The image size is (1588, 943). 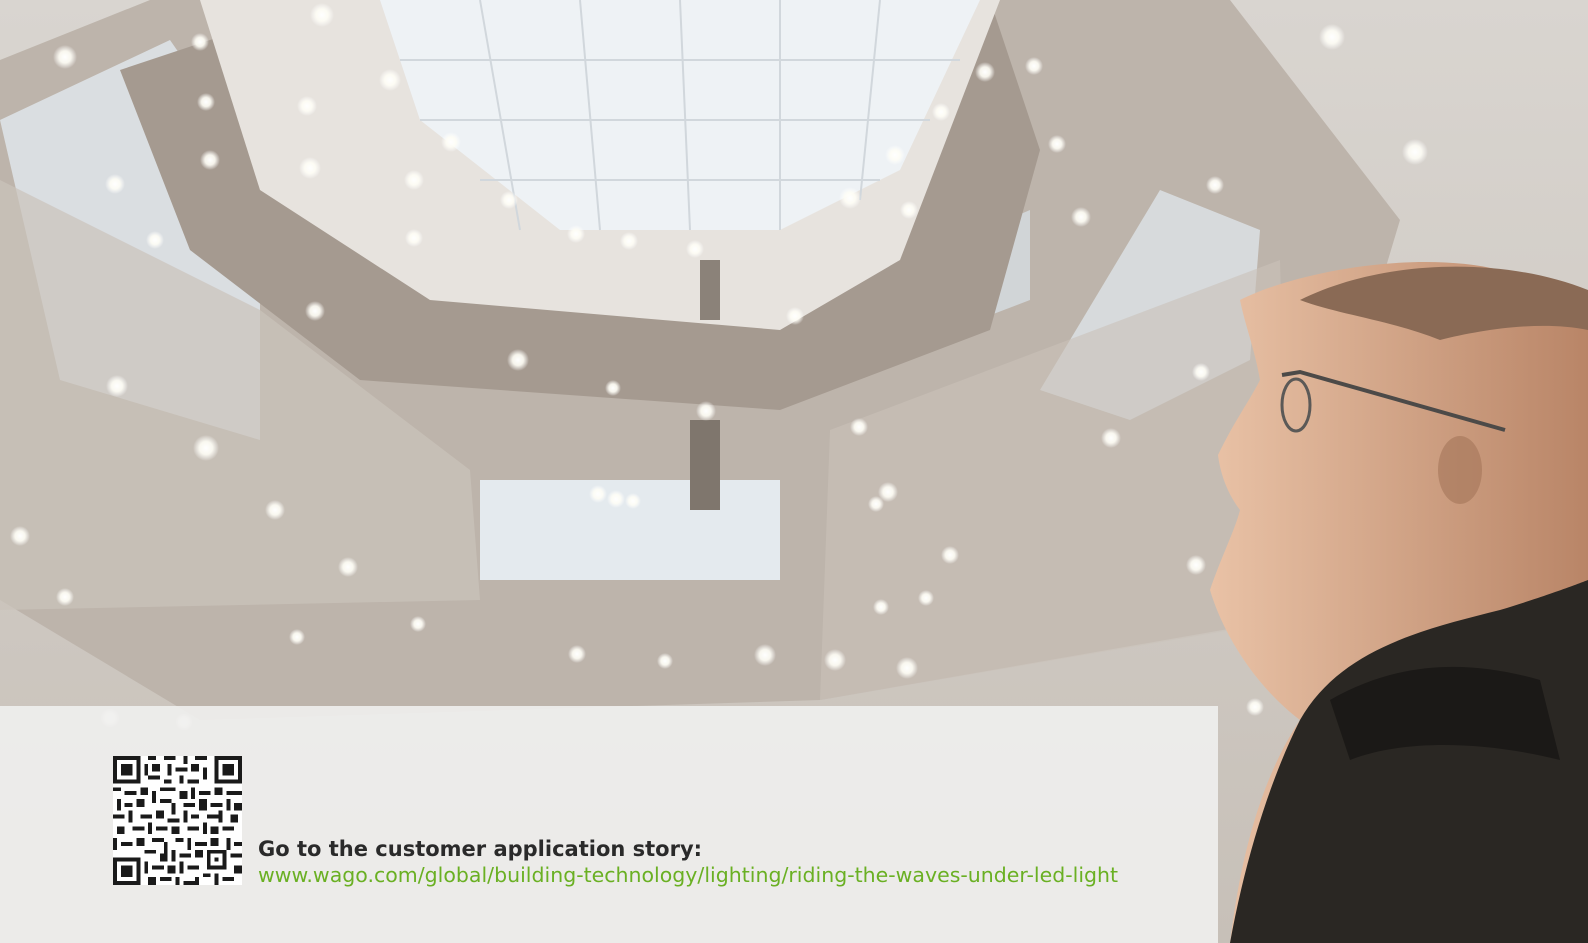 What do you see at coordinates (480, 849) in the screenshot?
I see `story-title: Go to the customer application story:` at bounding box center [480, 849].